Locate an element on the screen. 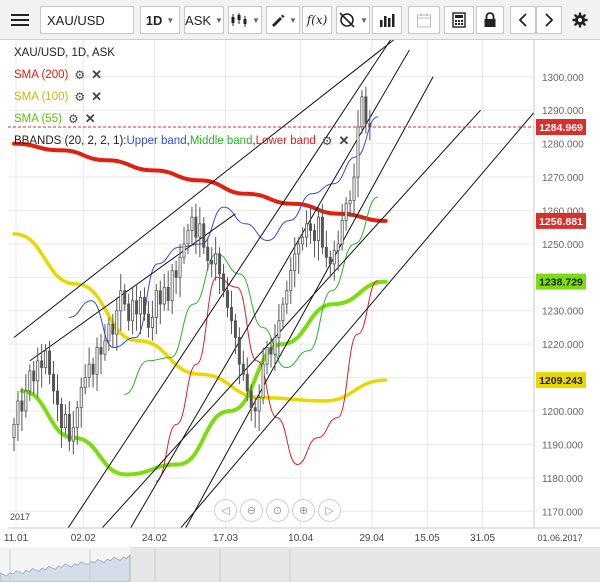 The width and height of the screenshot is (600, 582). crosshair-button: ▼ is located at coordinates (353, 20).